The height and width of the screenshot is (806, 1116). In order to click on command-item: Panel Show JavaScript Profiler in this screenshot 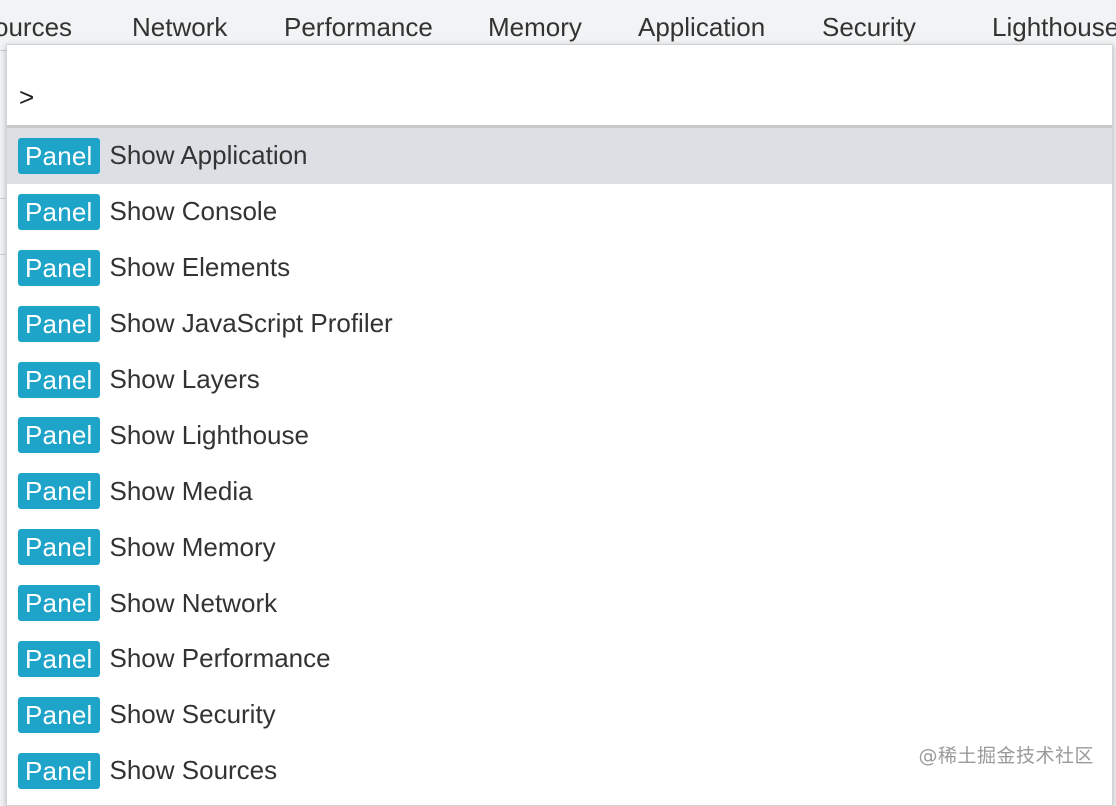, I will do `click(559, 324)`.